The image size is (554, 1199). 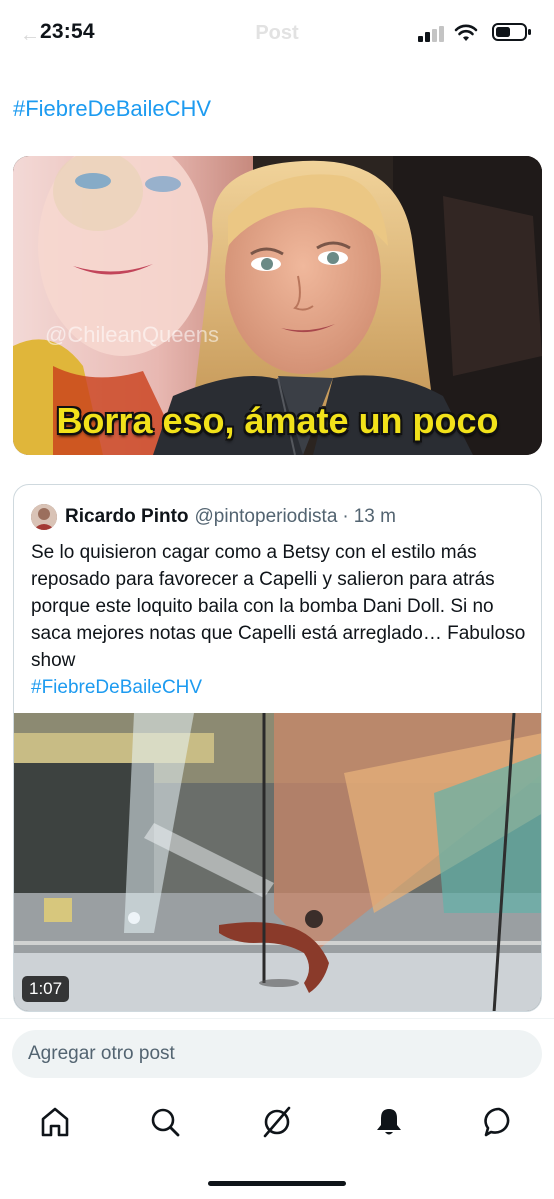 I want to click on signal-icon, so click(x=431, y=34).